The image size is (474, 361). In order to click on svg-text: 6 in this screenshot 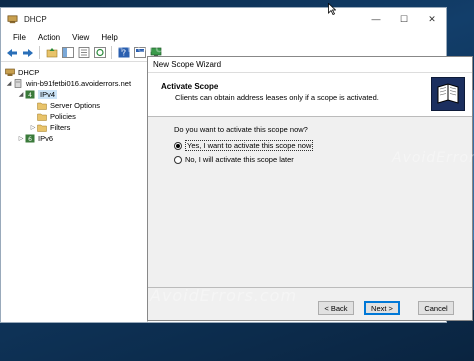, I will do `click(30, 139)`.